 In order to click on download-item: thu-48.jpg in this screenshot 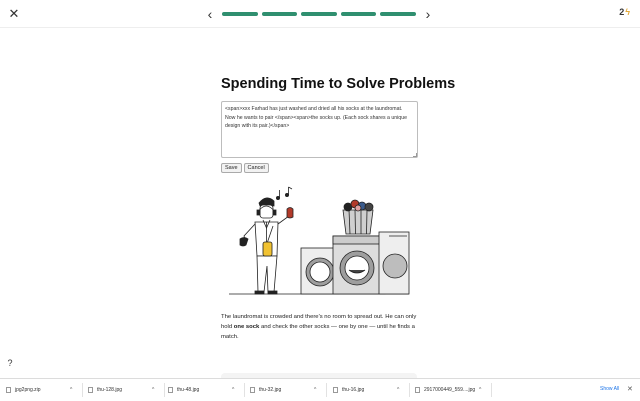, I will do `click(183, 390)`.